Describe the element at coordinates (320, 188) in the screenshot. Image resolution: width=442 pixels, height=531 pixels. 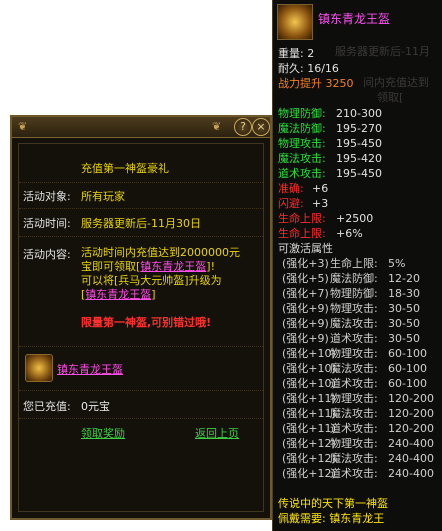
I see `accuracy-value: +6` at that location.